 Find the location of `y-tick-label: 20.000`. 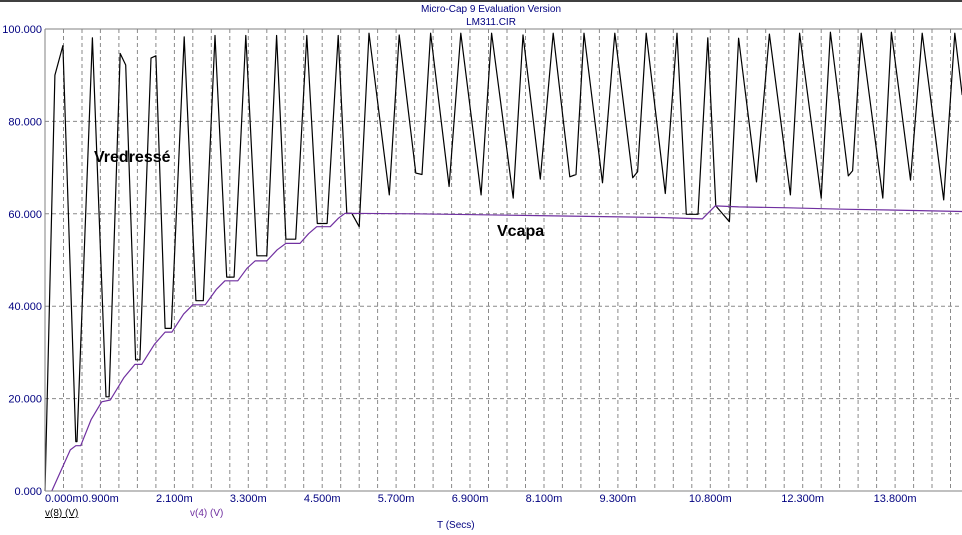

y-tick-label: 20.000 is located at coordinates (25, 400).